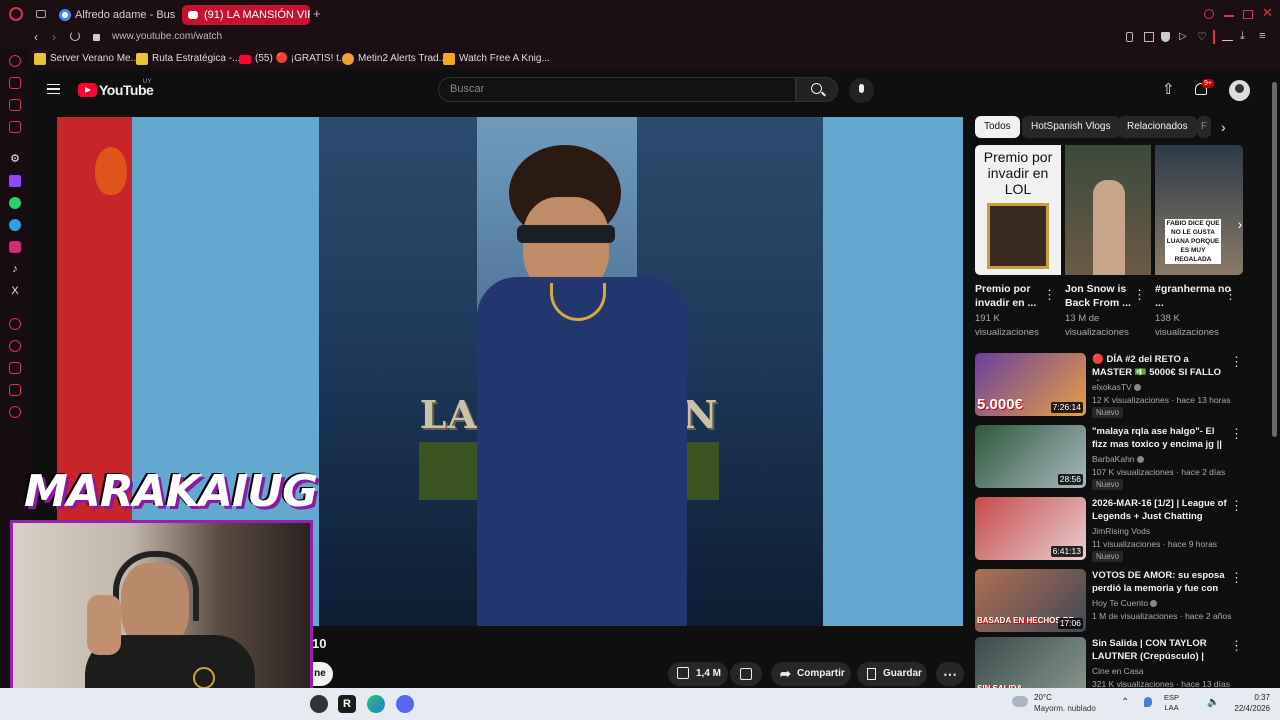 This screenshot has width=1280, height=720. What do you see at coordinates (1183, 36) in the screenshot?
I see `play-icon: ▷` at bounding box center [1183, 36].